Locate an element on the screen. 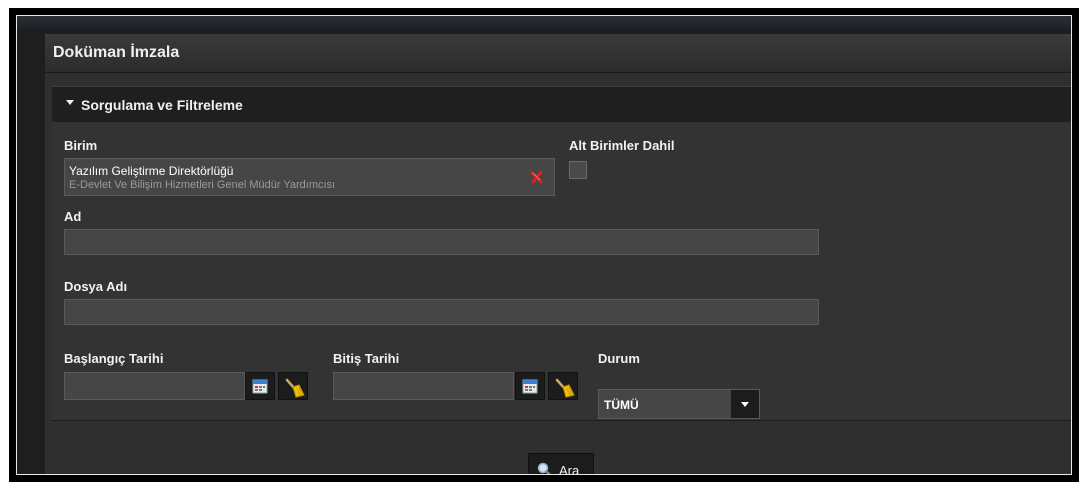  end-date-clear-button is located at coordinates (563, 386).